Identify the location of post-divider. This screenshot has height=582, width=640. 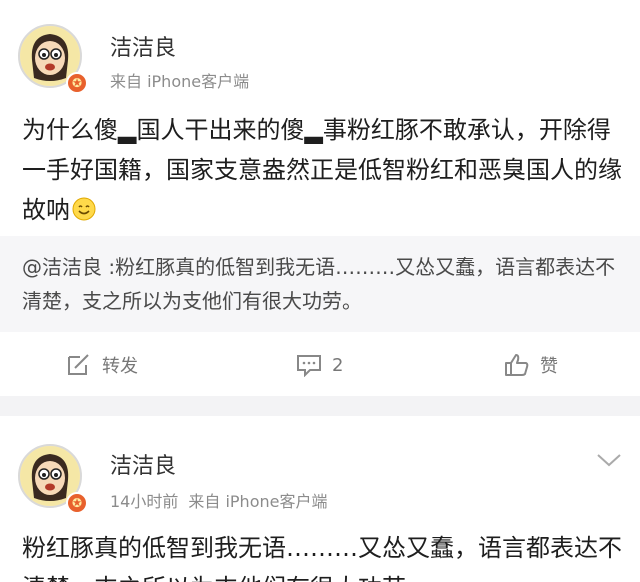
(320, 406).